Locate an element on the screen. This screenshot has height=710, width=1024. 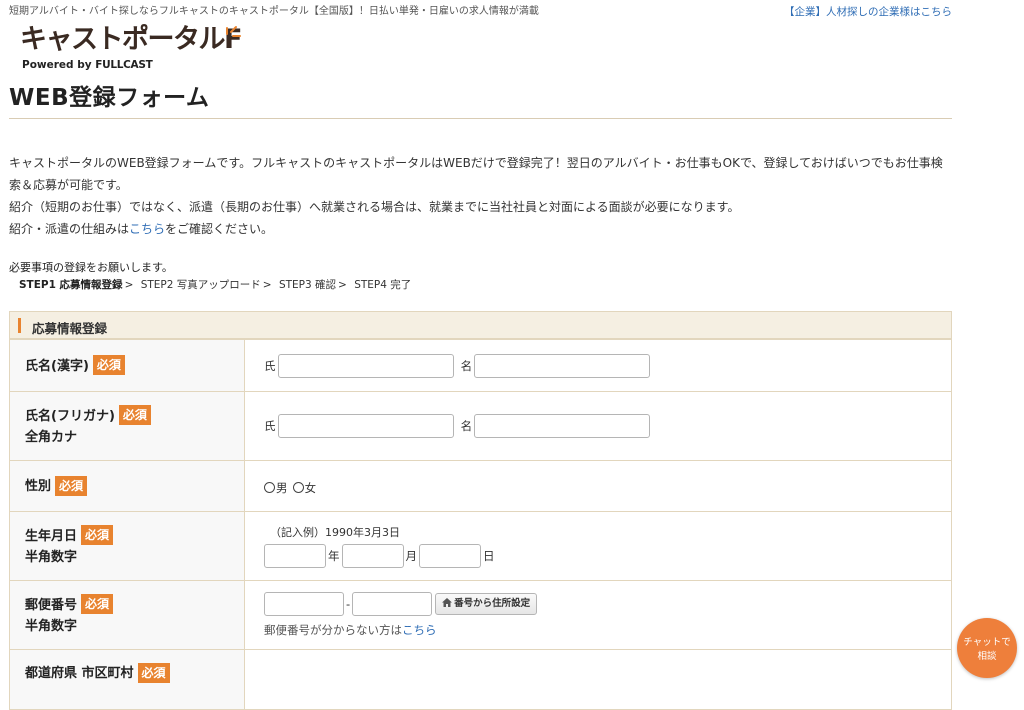
first-name-kana-input is located at coordinates (562, 426).